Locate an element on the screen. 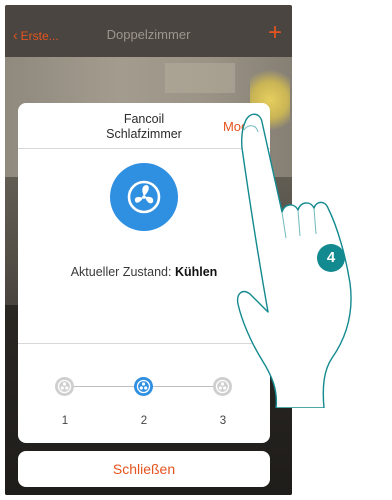 The height and width of the screenshot is (500, 392). close-button: Schließen is located at coordinates (144, 469).